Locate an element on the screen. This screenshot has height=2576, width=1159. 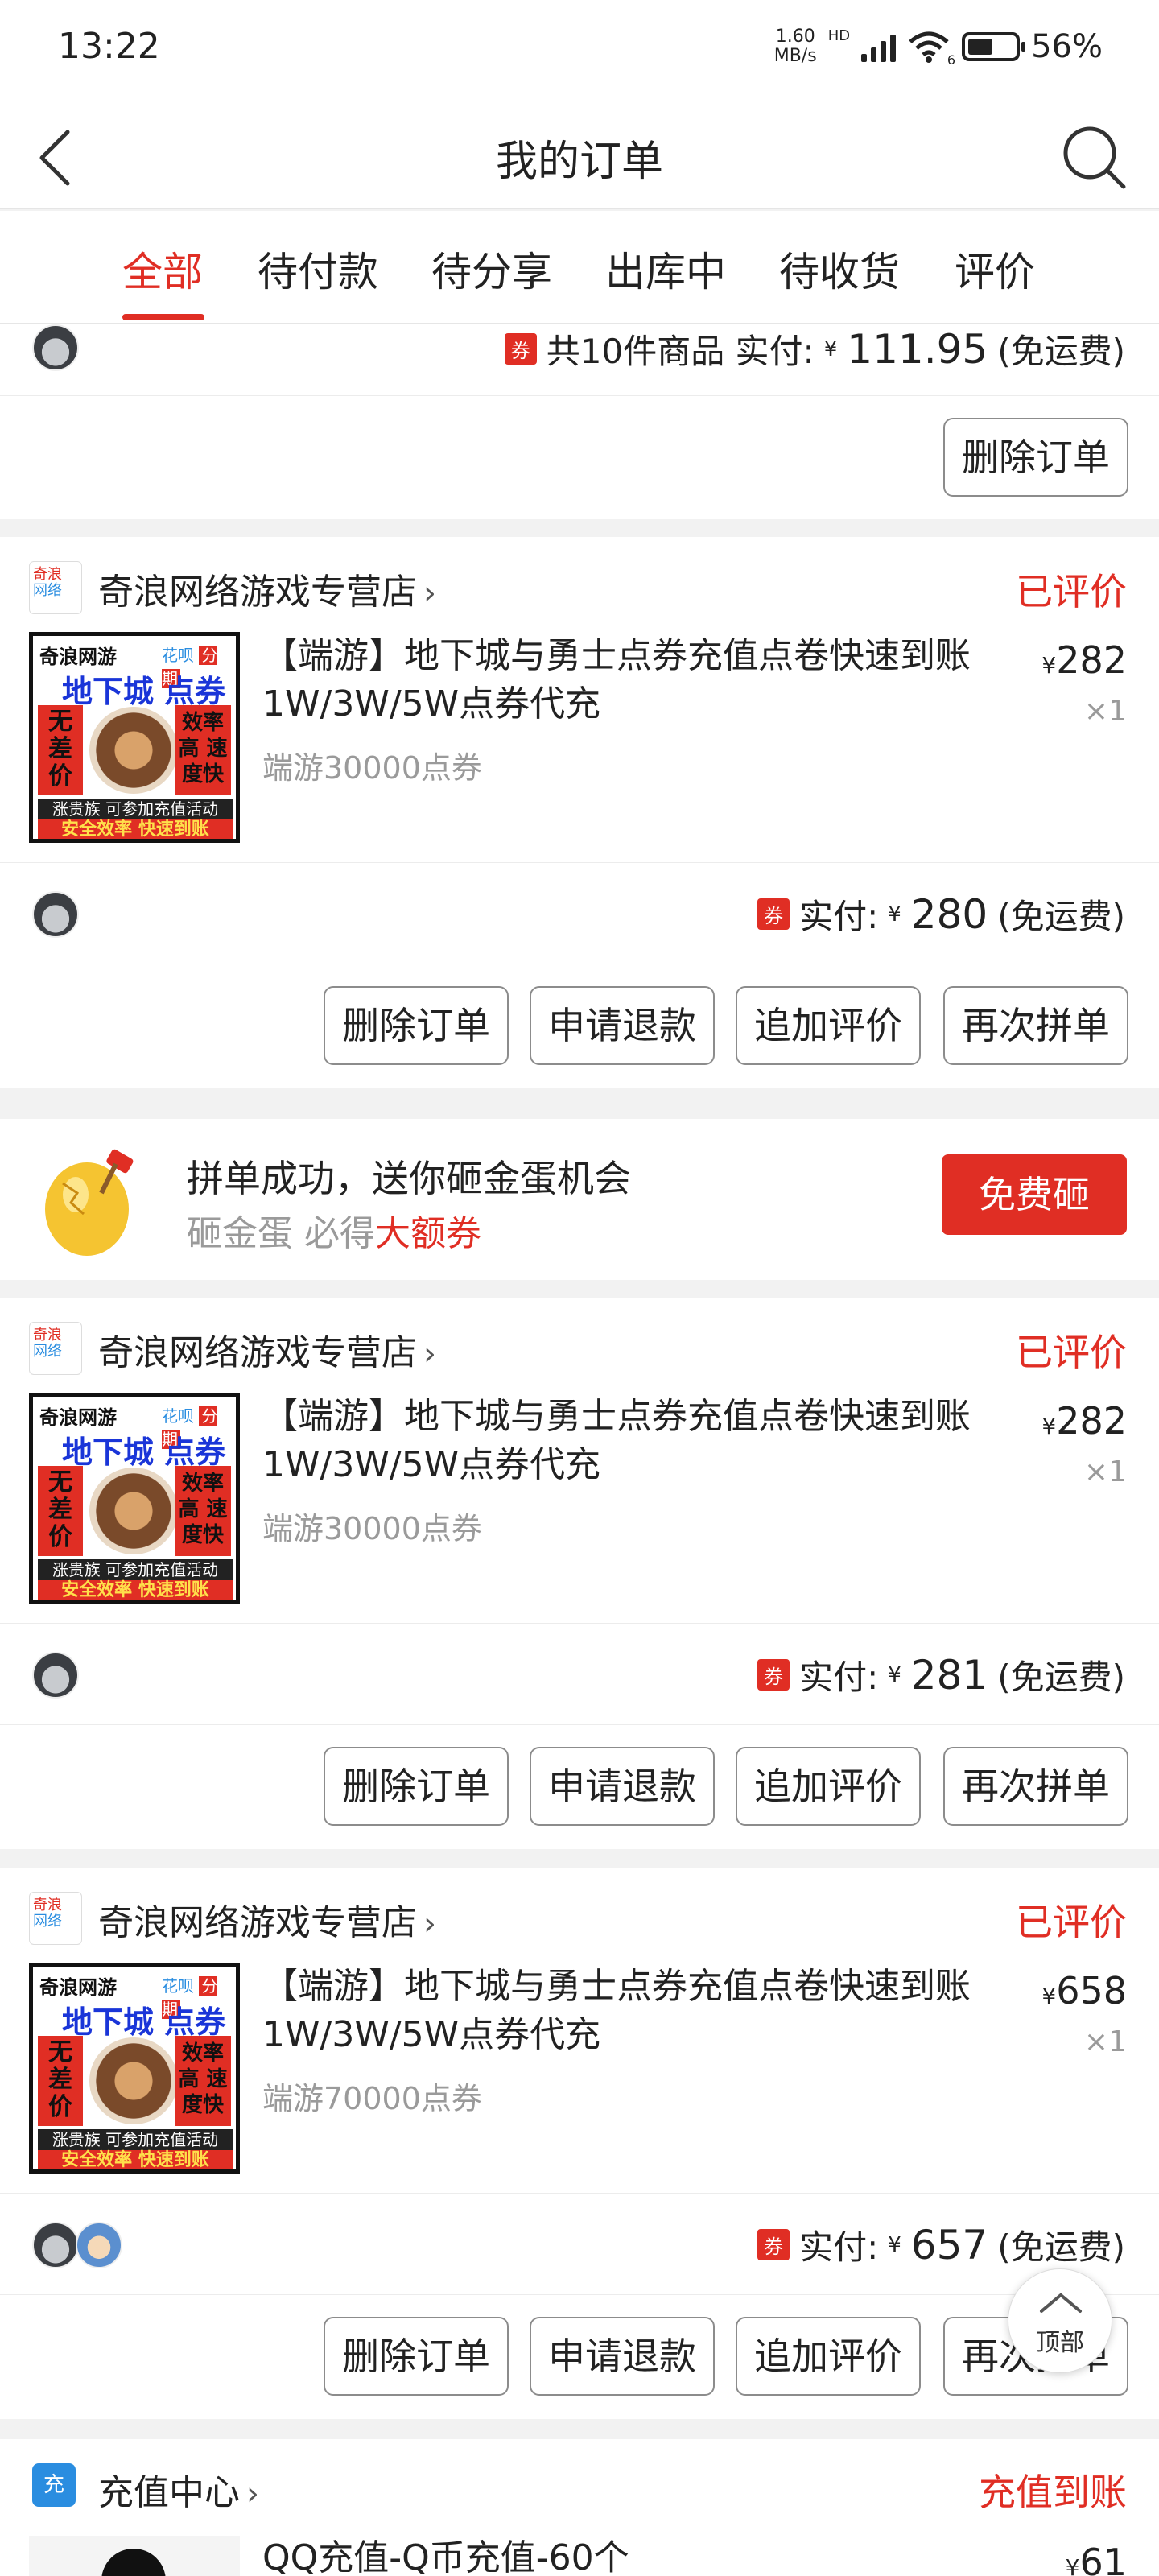
promo-title: 拼单成功，送你砸金蛋机会 is located at coordinates (409, 1178).